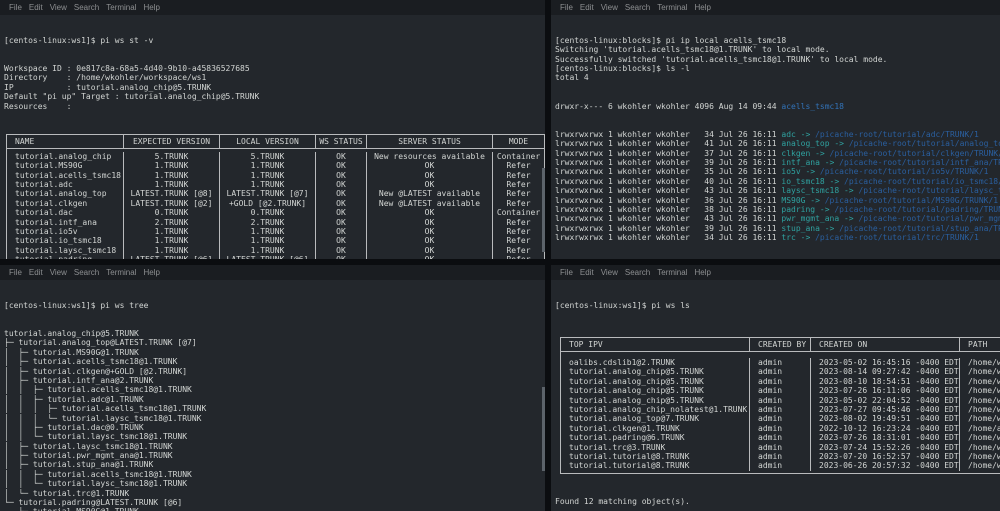 The width and height of the screenshot is (1000, 511). Describe the element at coordinates (96, 371) in the screenshot. I see `terminal-line: │ ├─ tutorial.clkgen@+GOLD [@2.TRUNK]` at that location.